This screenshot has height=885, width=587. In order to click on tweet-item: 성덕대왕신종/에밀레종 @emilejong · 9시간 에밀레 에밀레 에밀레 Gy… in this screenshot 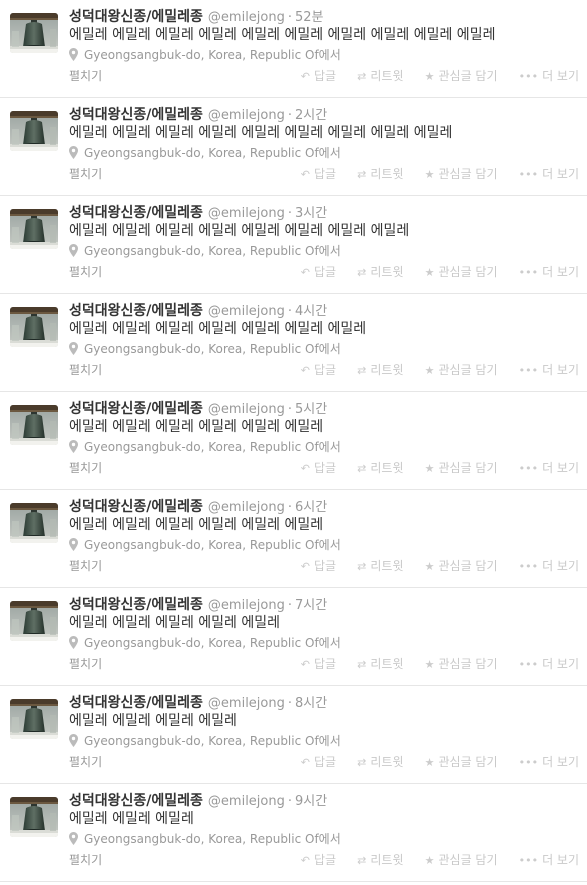, I will do `click(293, 833)`.